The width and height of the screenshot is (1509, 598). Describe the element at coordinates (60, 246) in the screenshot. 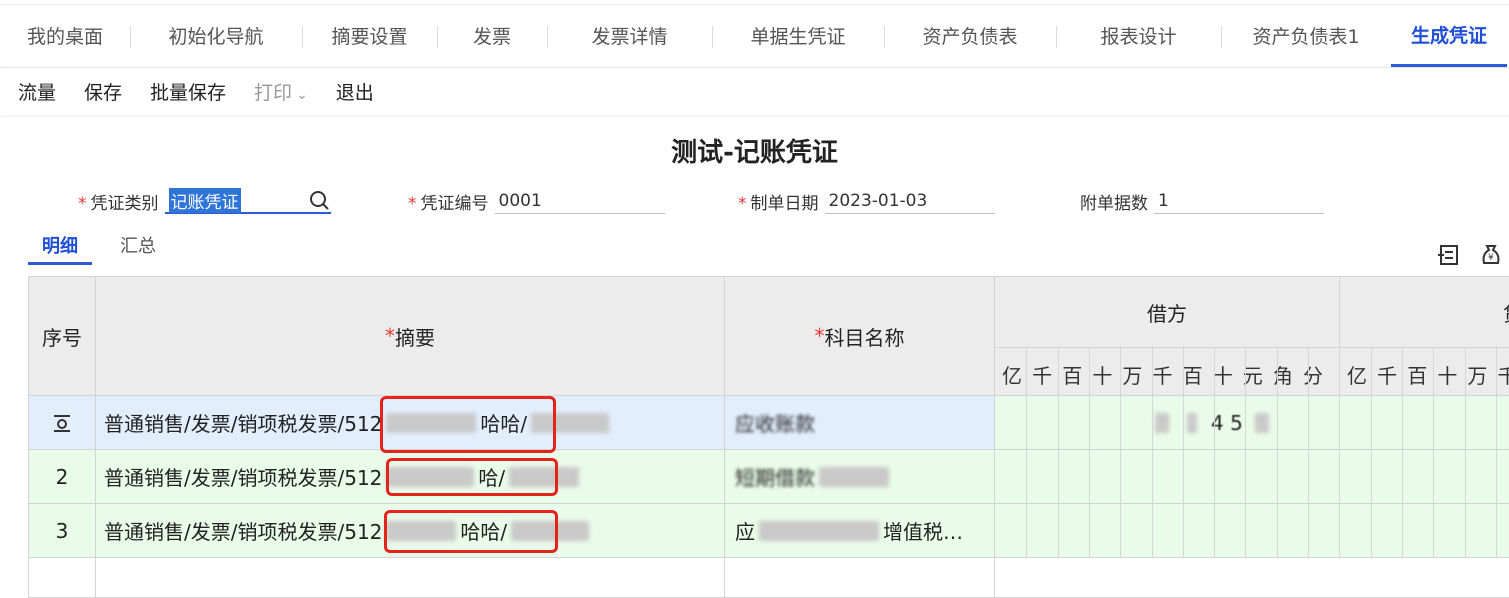

I see `tab-detail: 明细` at that location.